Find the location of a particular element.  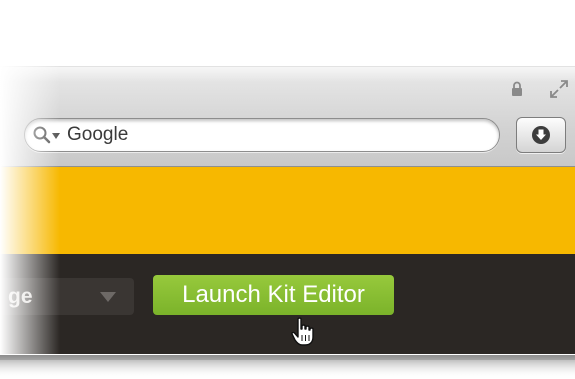

downloads-button is located at coordinates (541, 135).